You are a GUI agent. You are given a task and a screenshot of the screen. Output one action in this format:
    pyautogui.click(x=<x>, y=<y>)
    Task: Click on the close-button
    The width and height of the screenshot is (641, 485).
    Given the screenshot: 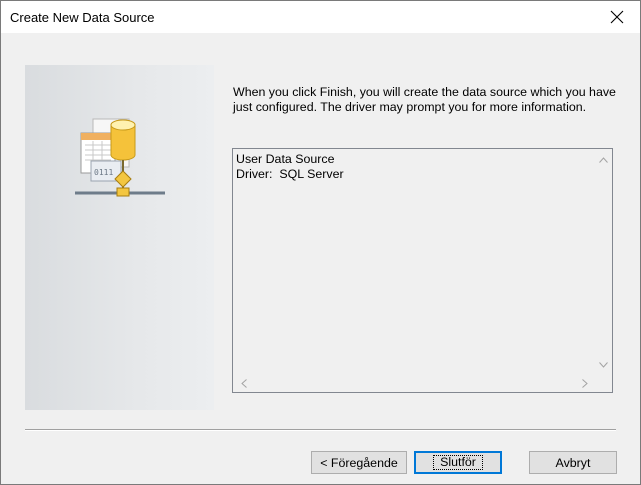 What is the action you would take?
    pyautogui.click(x=617, y=17)
    